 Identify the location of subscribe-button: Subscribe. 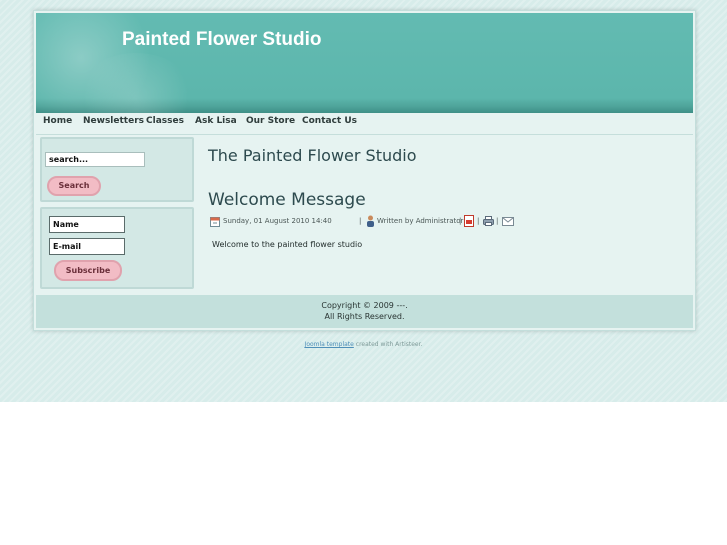
(88, 270).